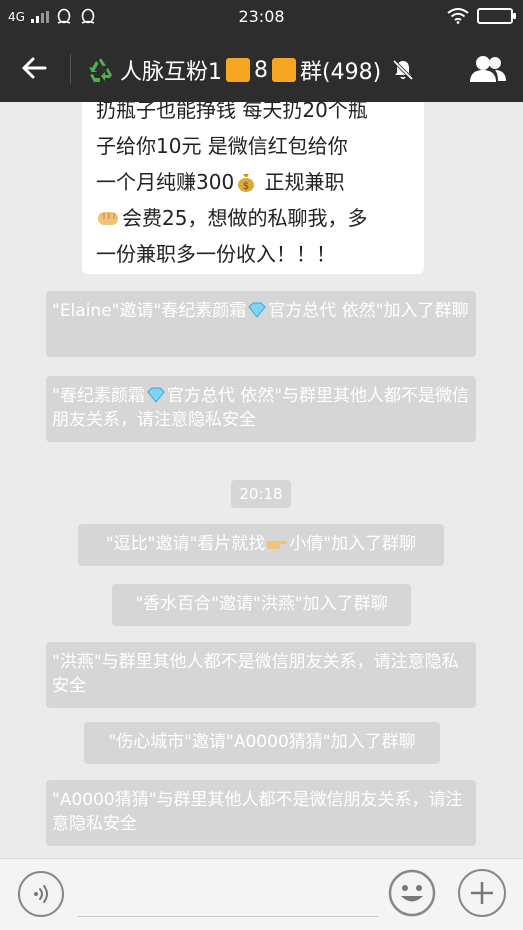 The height and width of the screenshot is (930, 523). What do you see at coordinates (228, 895) in the screenshot?
I see `message-input` at bounding box center [228, 895].